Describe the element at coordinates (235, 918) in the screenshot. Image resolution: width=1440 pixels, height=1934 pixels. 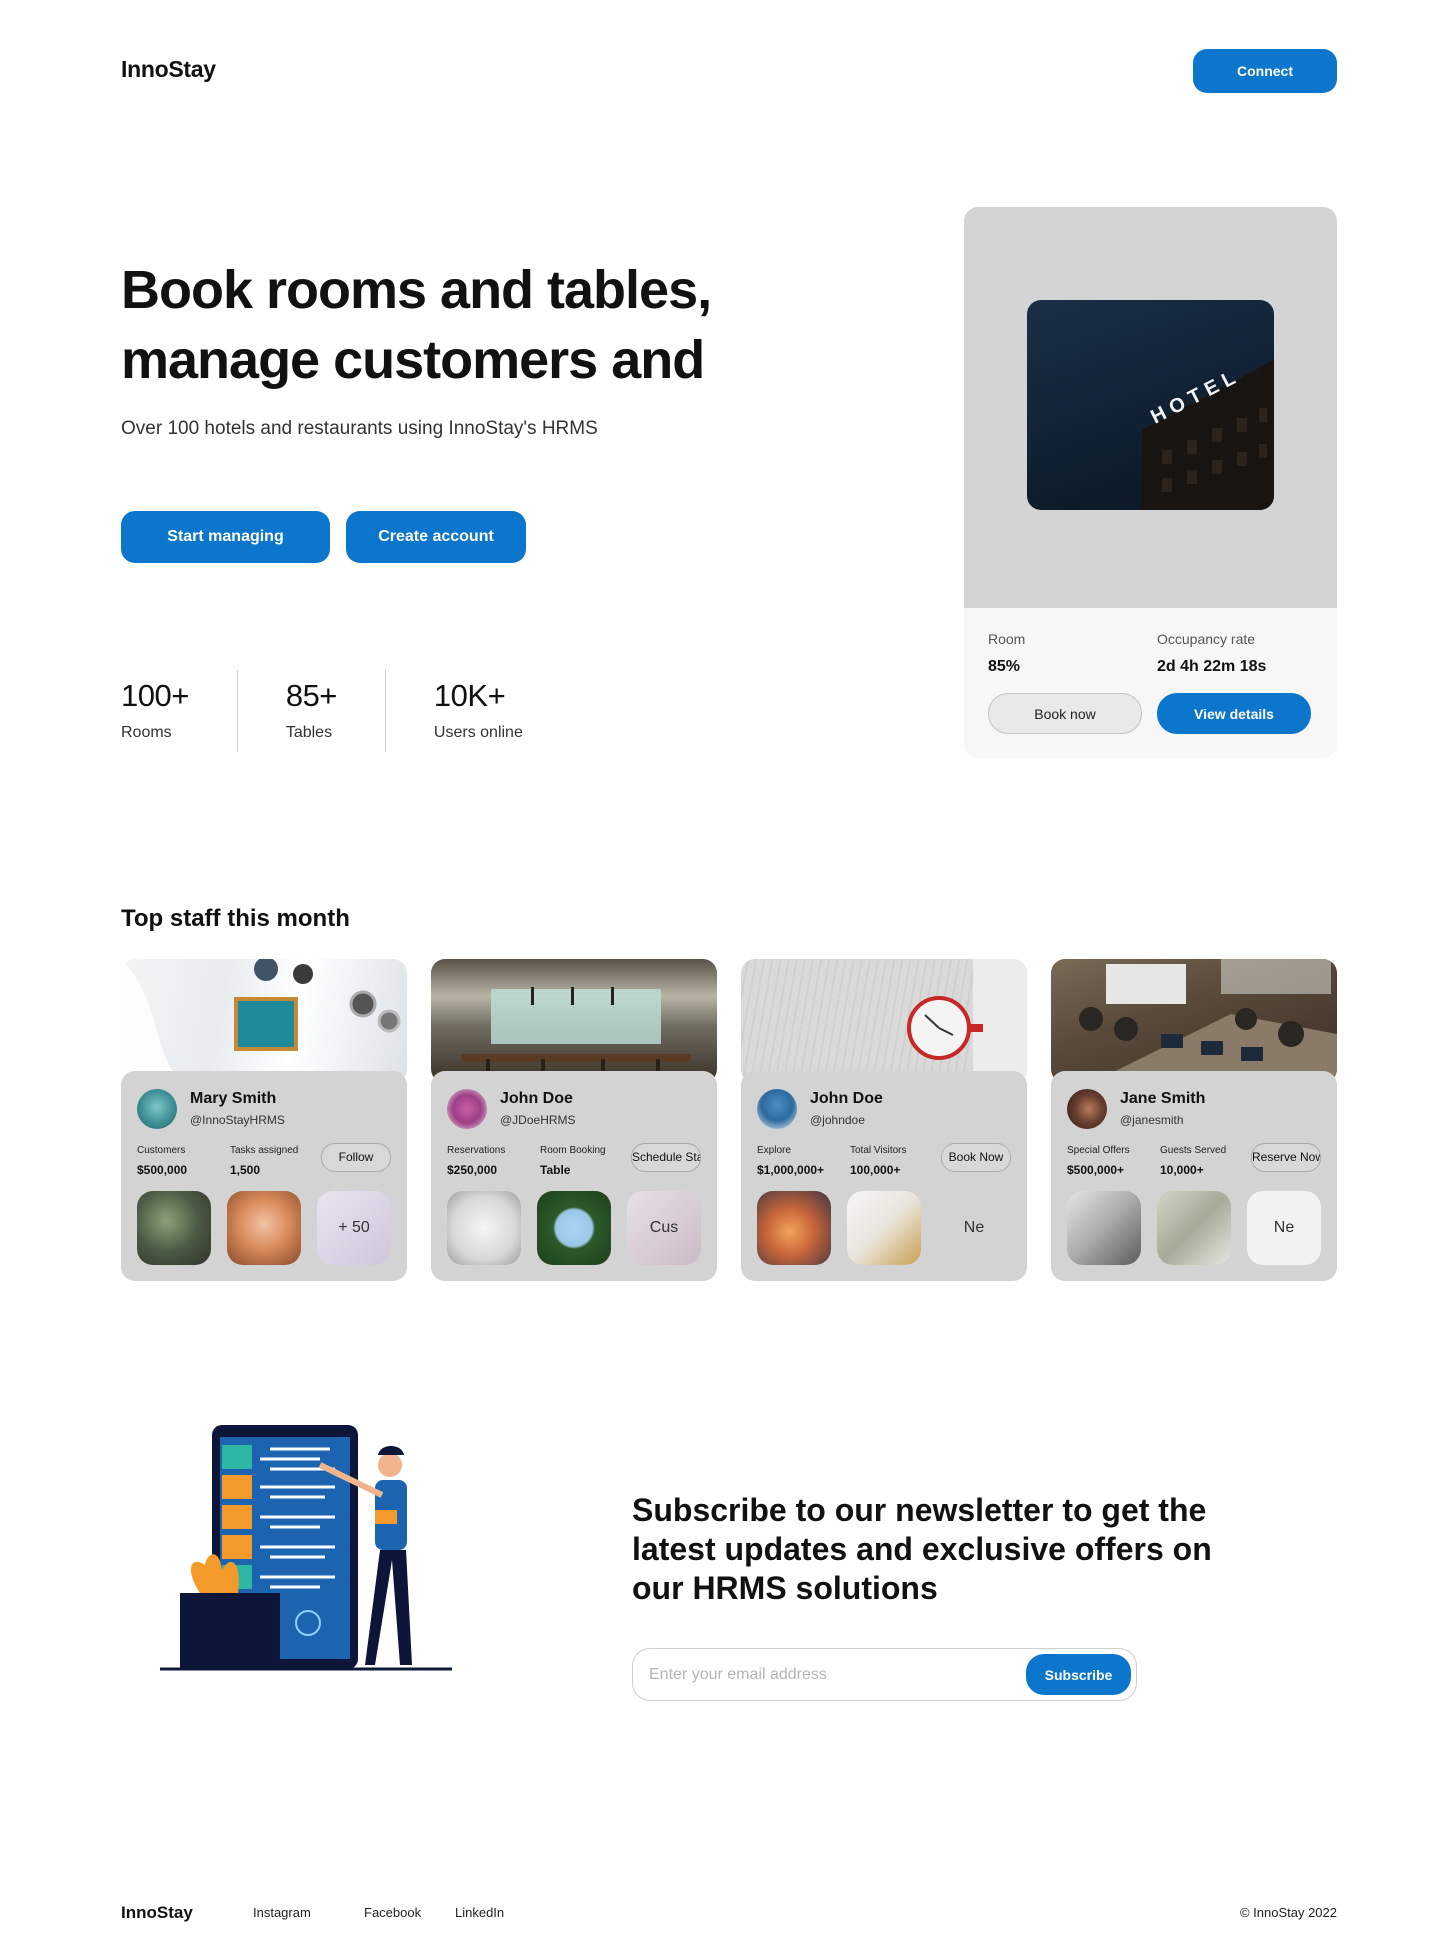
I see `staff-section-title: Top staff this month` at that location.